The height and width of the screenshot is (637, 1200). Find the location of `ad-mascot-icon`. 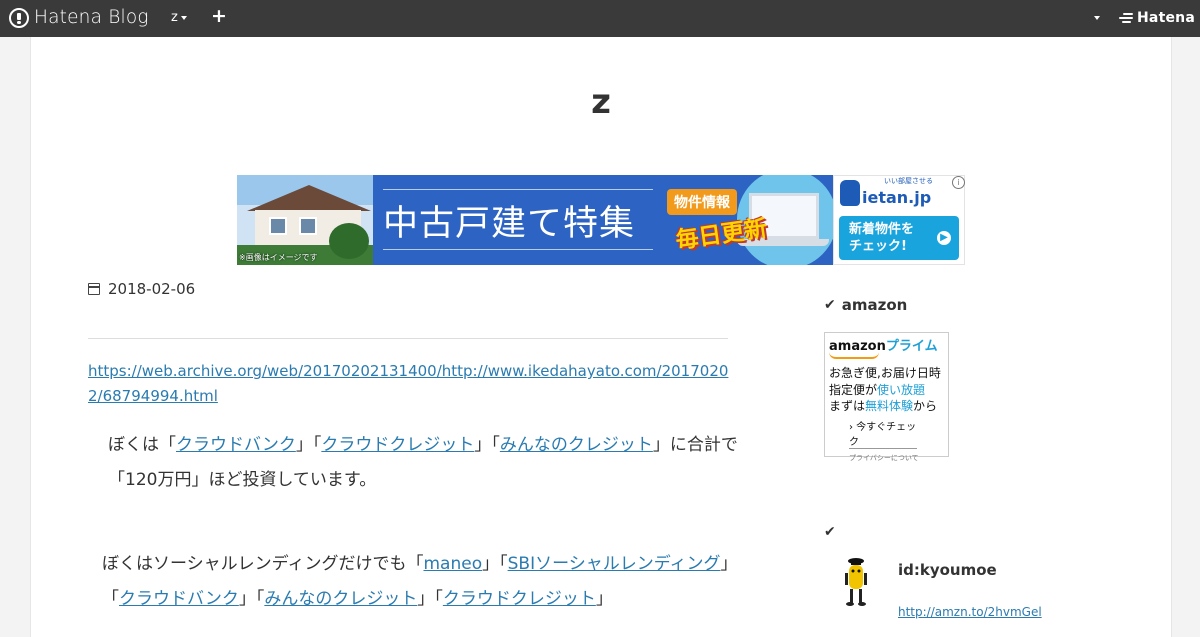

ad-mascot-icon is located at coordinates (850, 193).